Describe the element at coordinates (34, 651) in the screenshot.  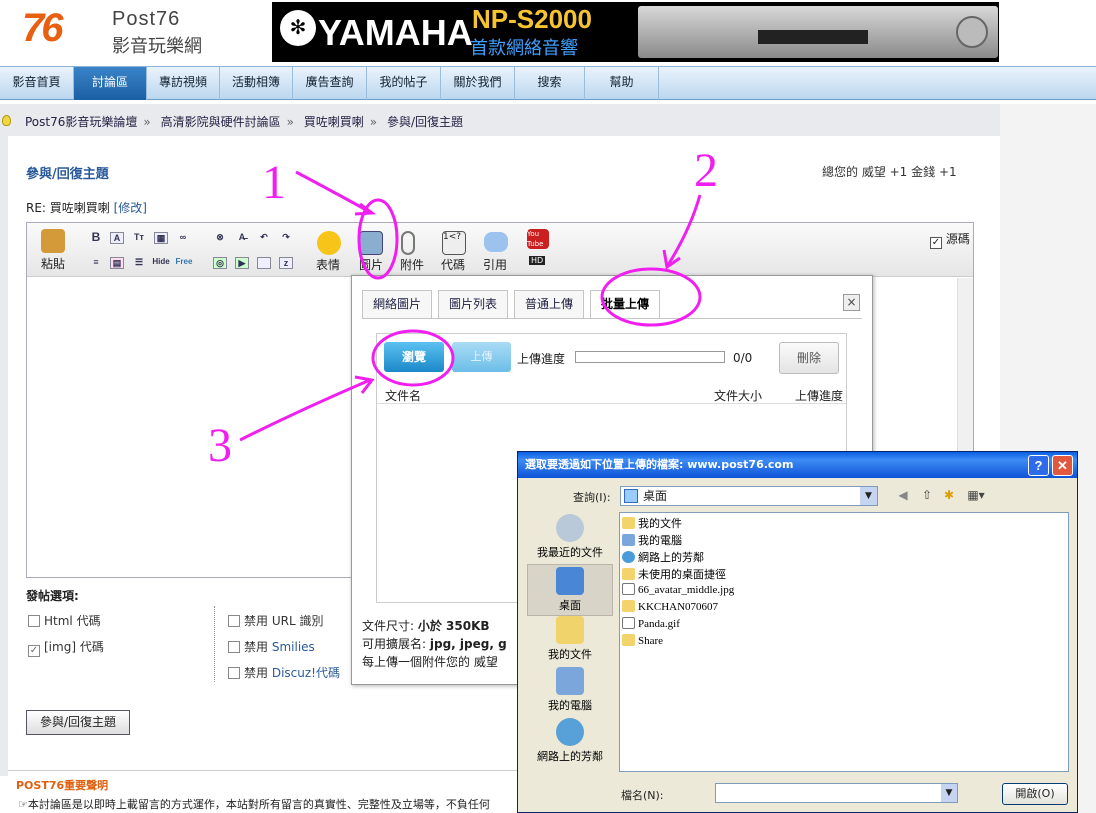
I see `img-checkbox: ✓` at that location.